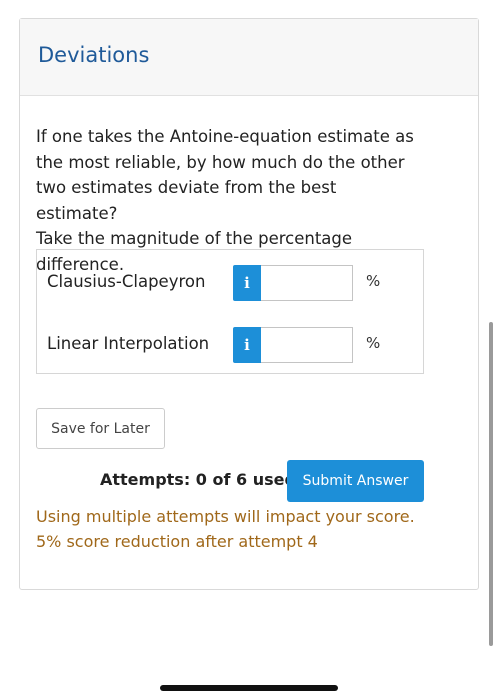 The image size is (499, 700). I want to click on warning-line: 5% score reduction after attempt 4, so click(177, 541).